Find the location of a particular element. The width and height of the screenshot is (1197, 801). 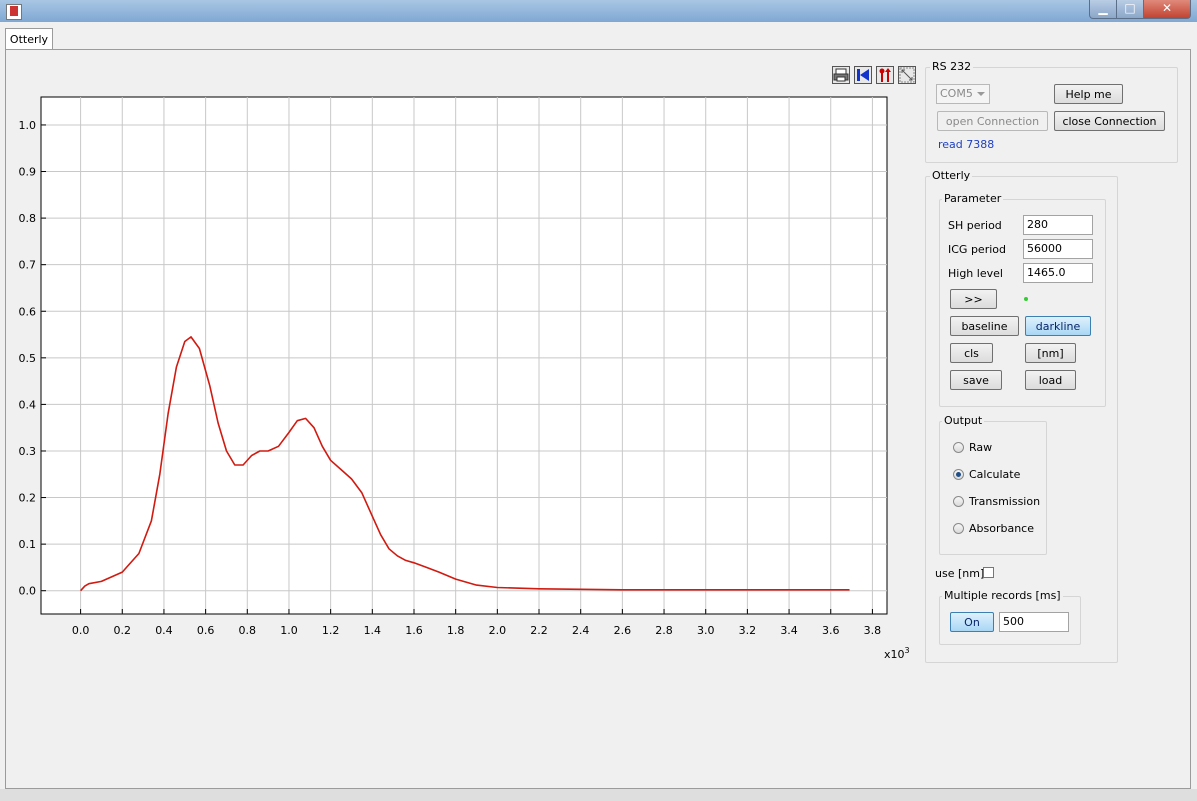

x-tick-label: 0.0 is located at coordinates (81, 630).